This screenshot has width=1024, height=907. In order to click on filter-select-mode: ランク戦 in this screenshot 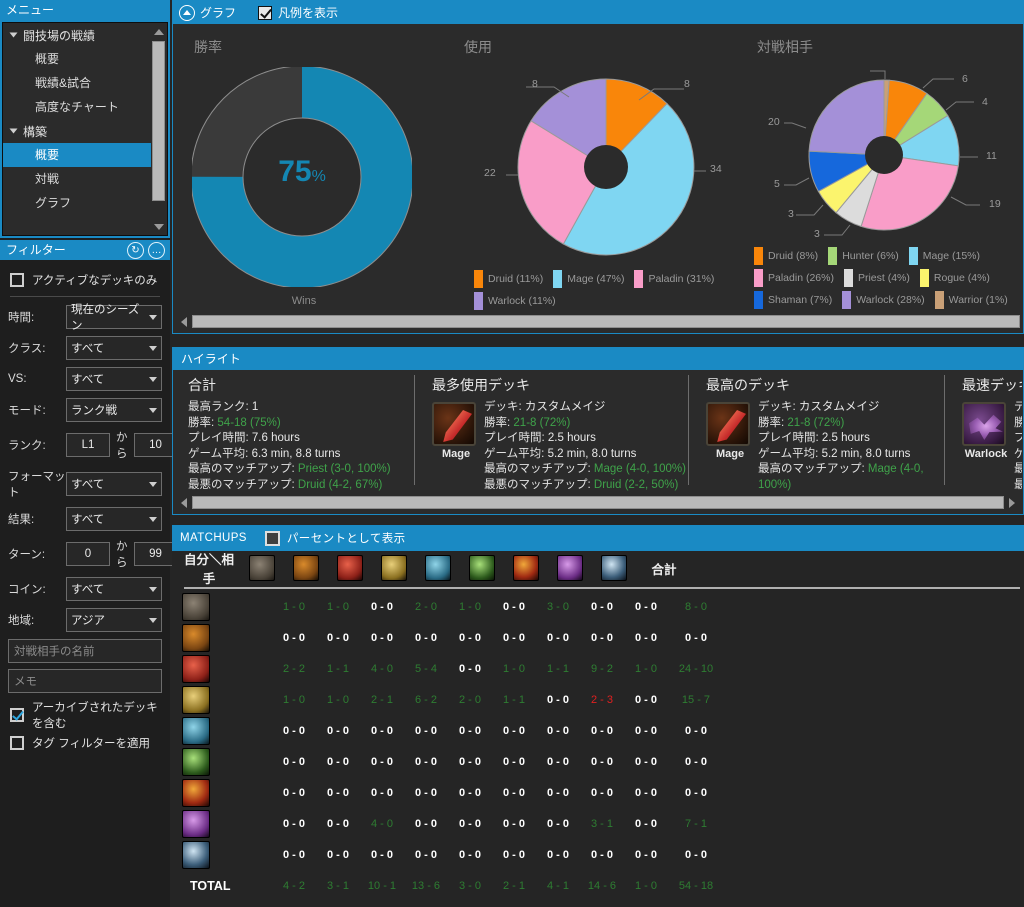, I will do `click(114, 410)`.